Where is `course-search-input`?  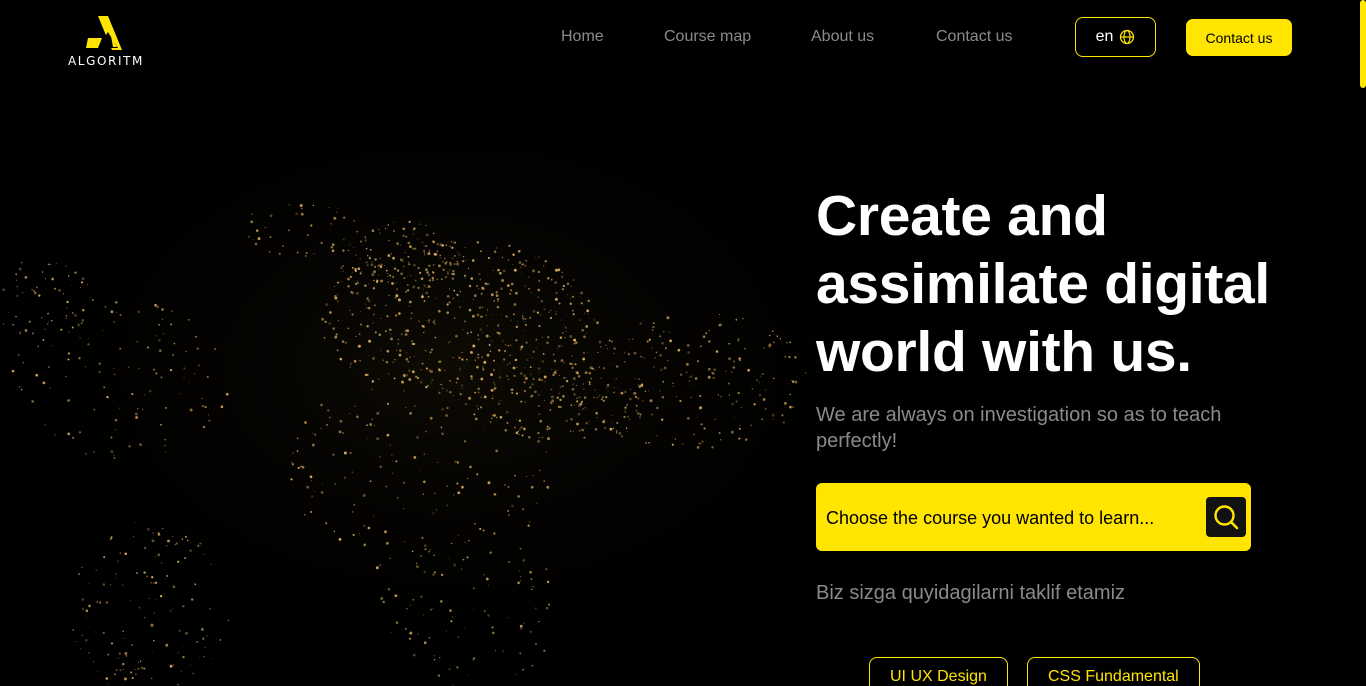 course-search-input is located at coordinates (1016, 518).